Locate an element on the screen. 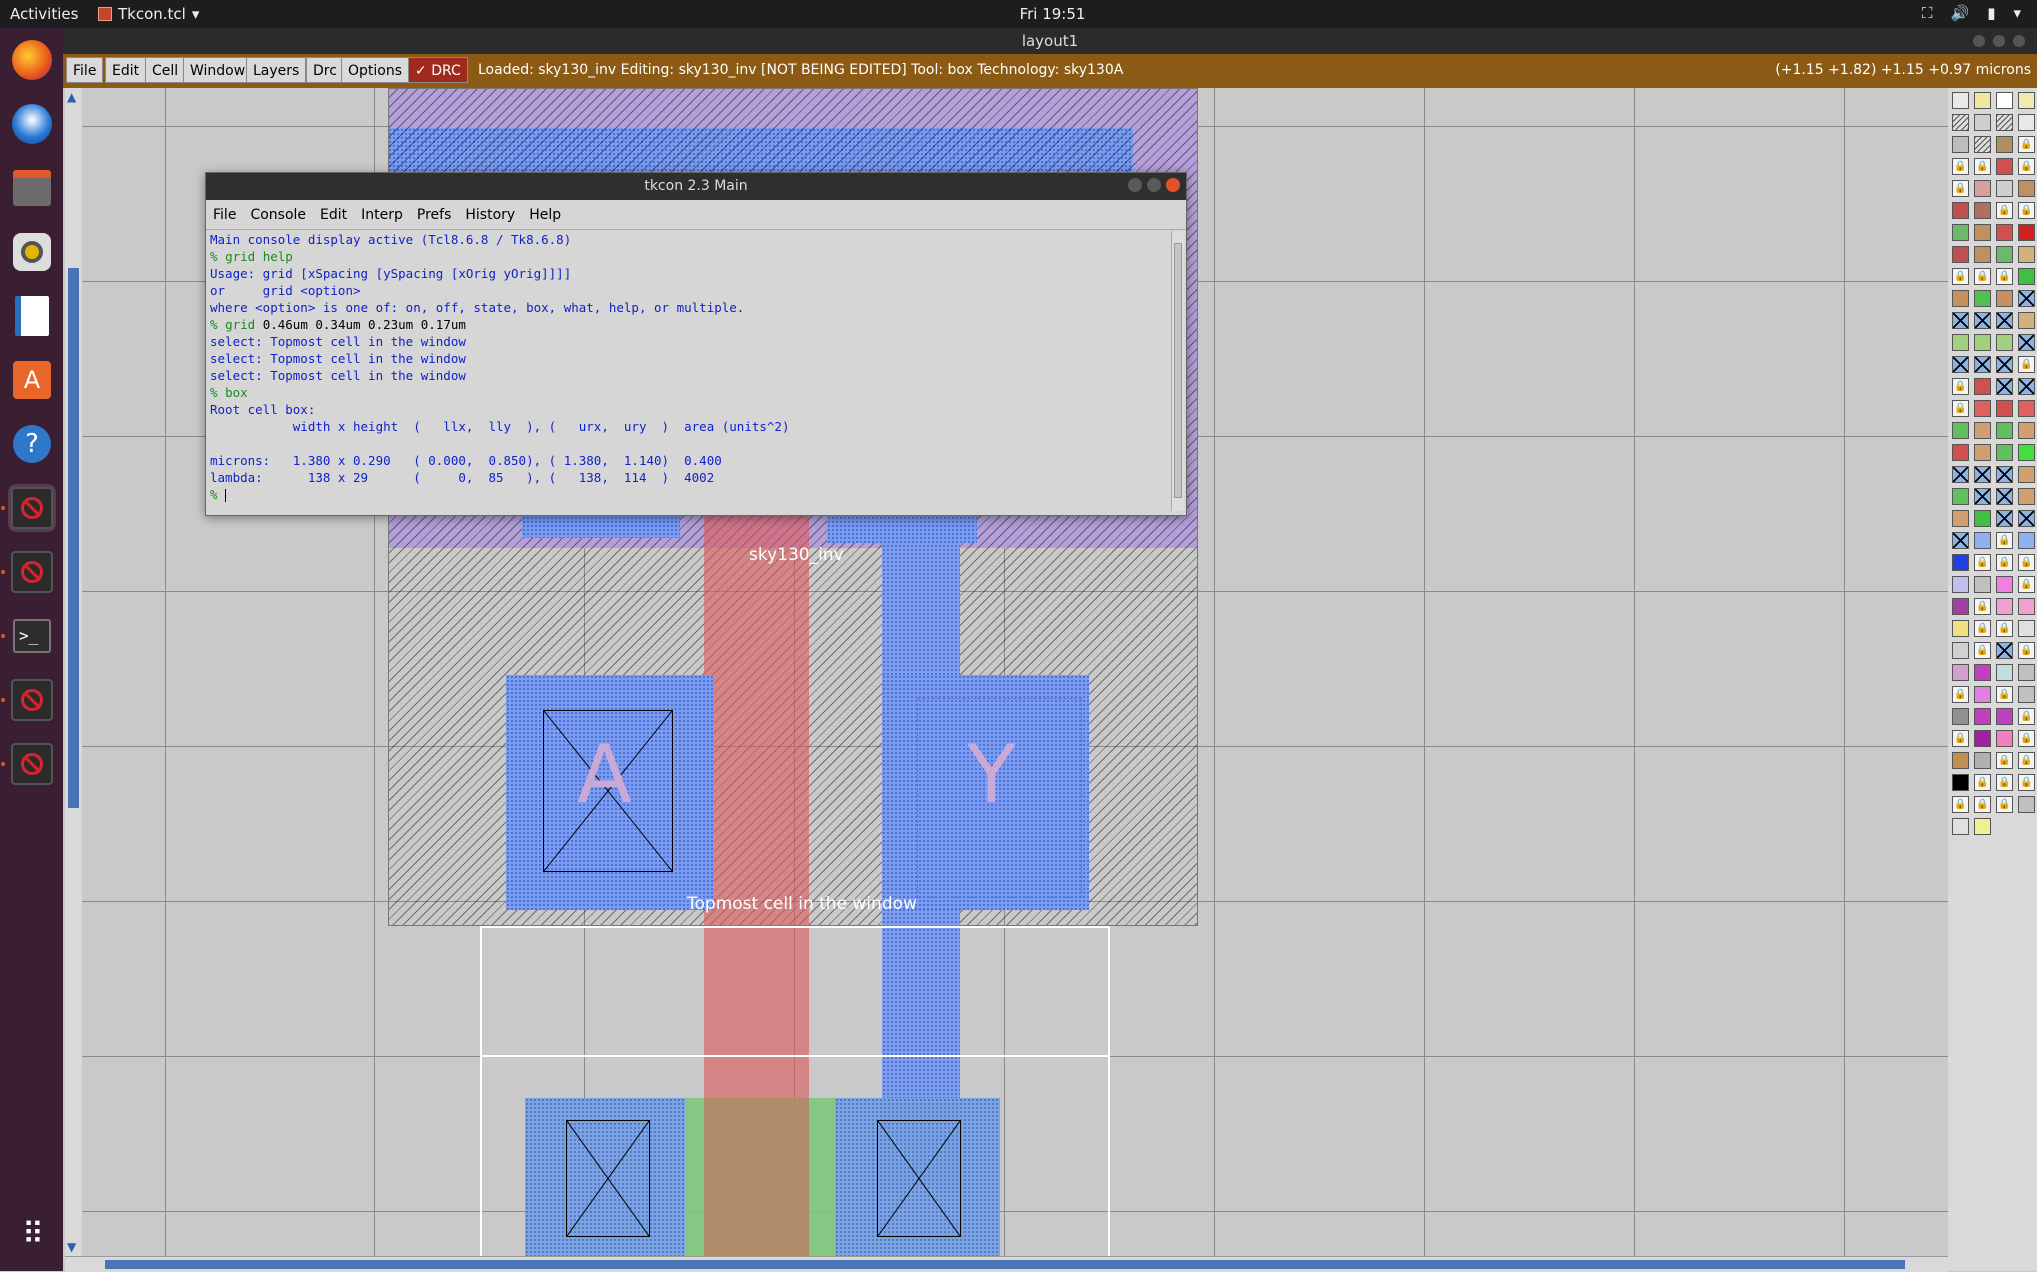 The height and width of the screenshot is (1272, 2037). menu-edit: Edit is located at coordinates (126, 70).